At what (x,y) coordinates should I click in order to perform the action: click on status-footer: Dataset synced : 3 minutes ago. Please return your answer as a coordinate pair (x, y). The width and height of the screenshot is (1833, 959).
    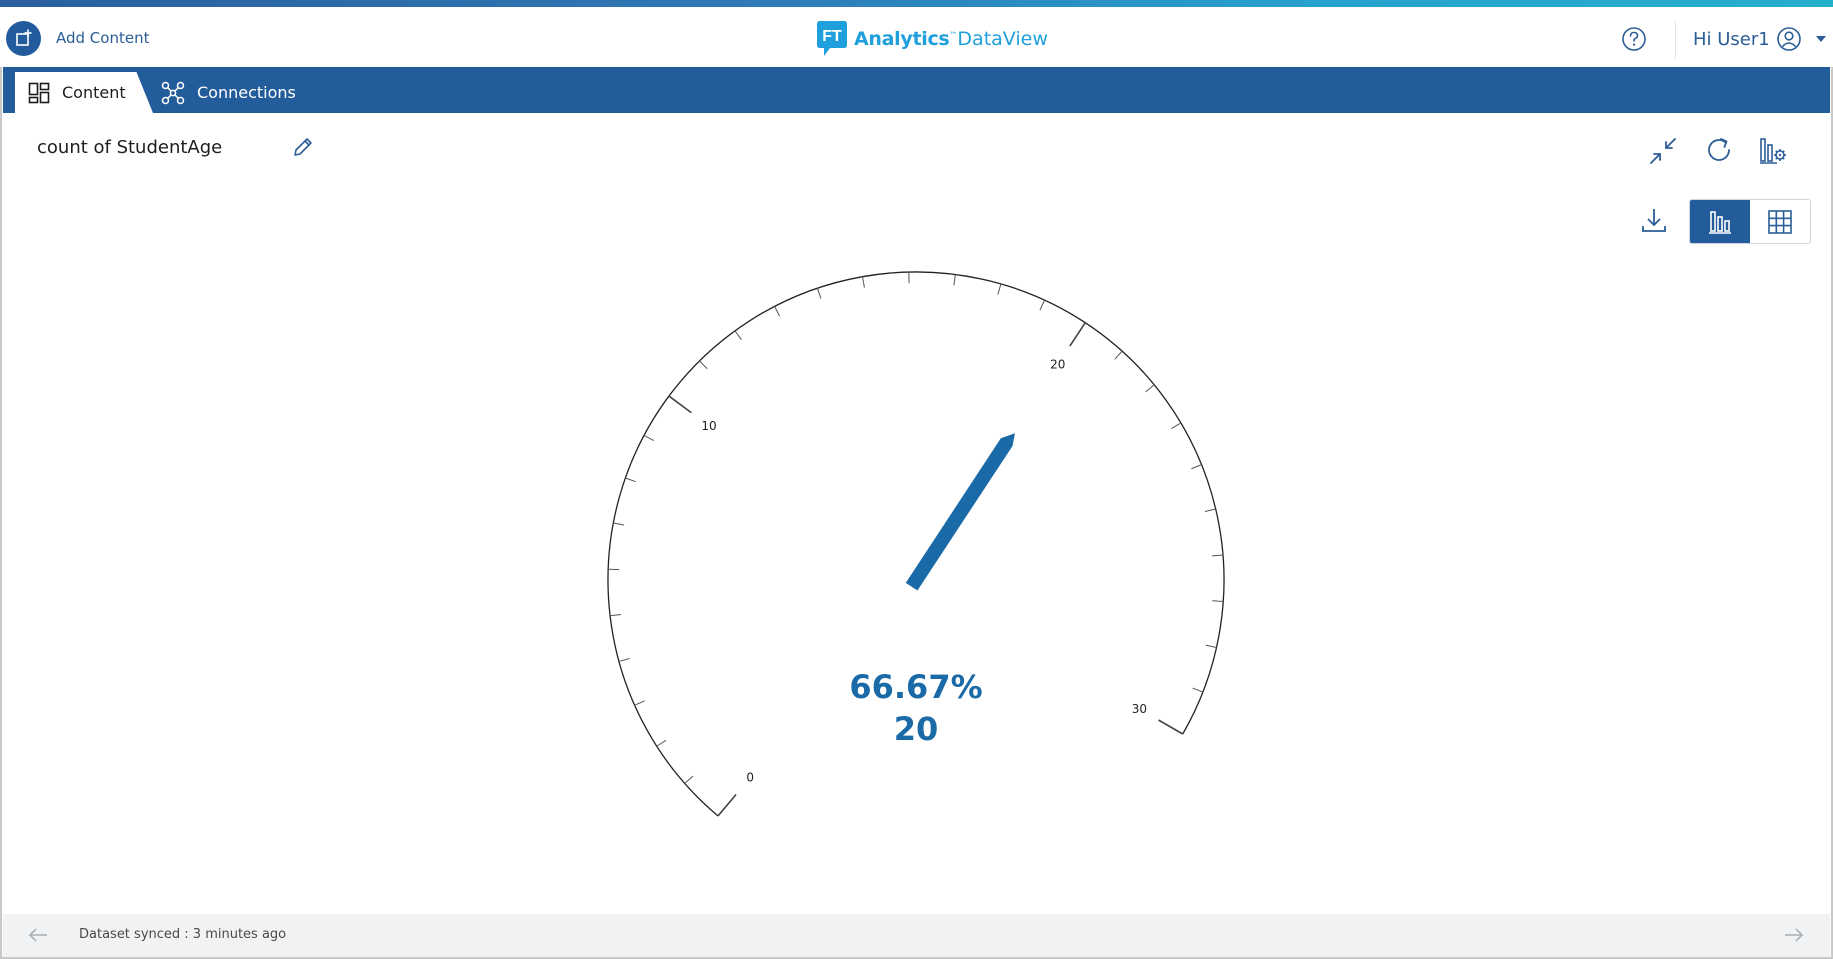
    Looking at the image, I should click on (916, 935).